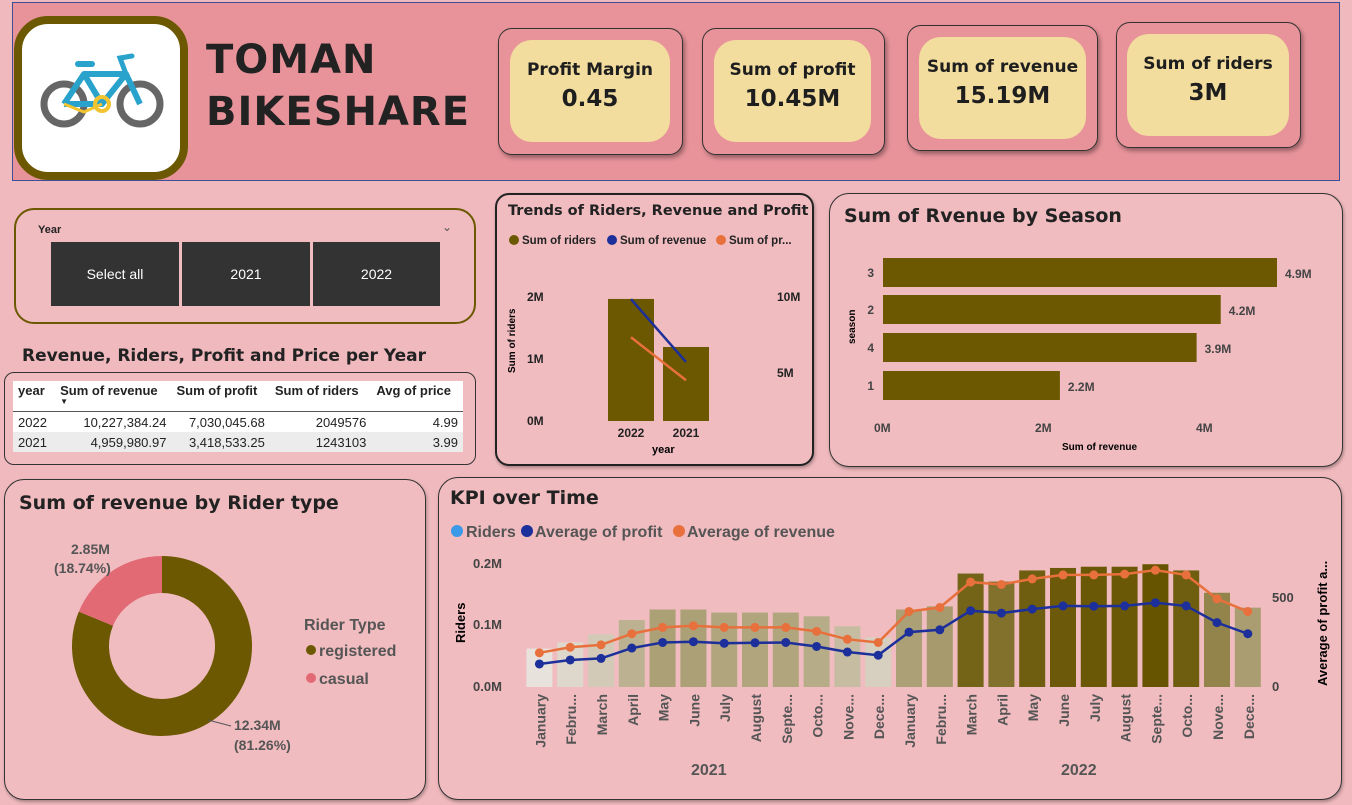  What do you see at coordinates (785, 373) in the screenshot?
I see `y2-tick: 5M` at bounding box center [785, 373].